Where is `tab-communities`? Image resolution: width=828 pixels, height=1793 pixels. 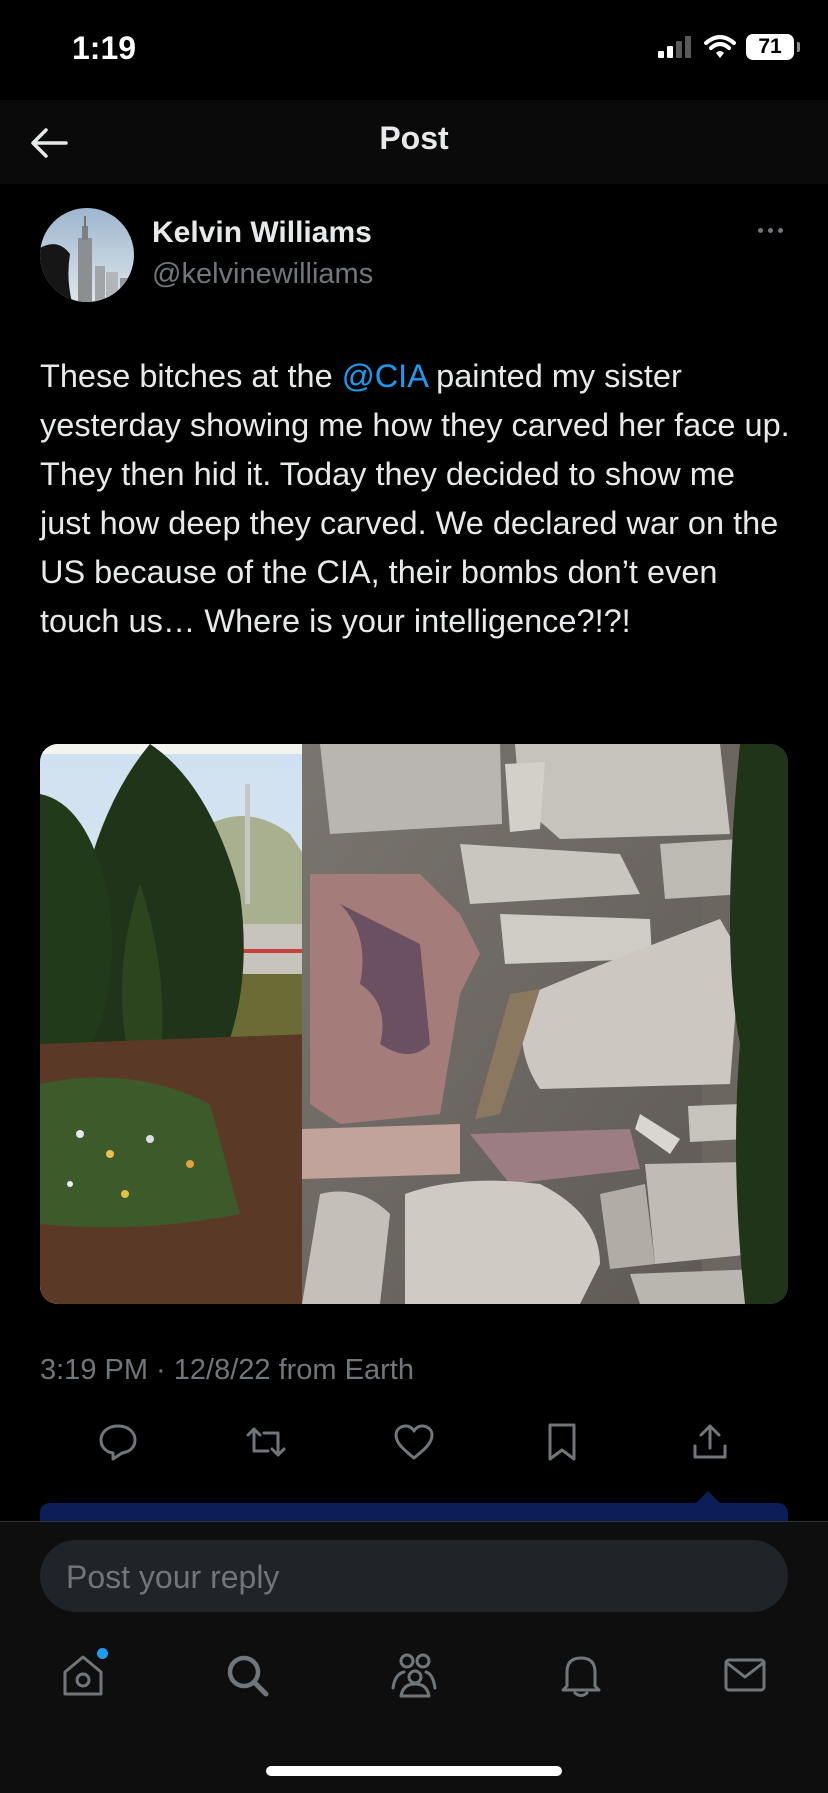 tab-communities is located at coordinates (414, 1675).